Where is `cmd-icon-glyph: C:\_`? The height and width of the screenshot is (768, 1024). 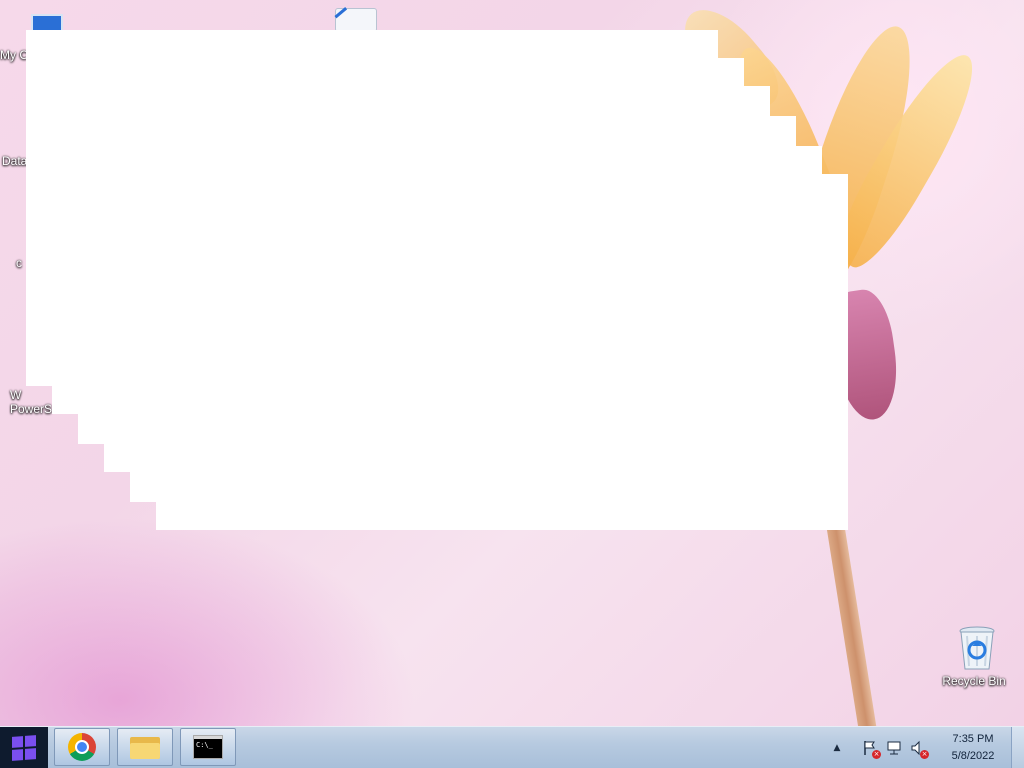 cmd-icon-glyph: C:\_ is located at coordinates (204, 745).